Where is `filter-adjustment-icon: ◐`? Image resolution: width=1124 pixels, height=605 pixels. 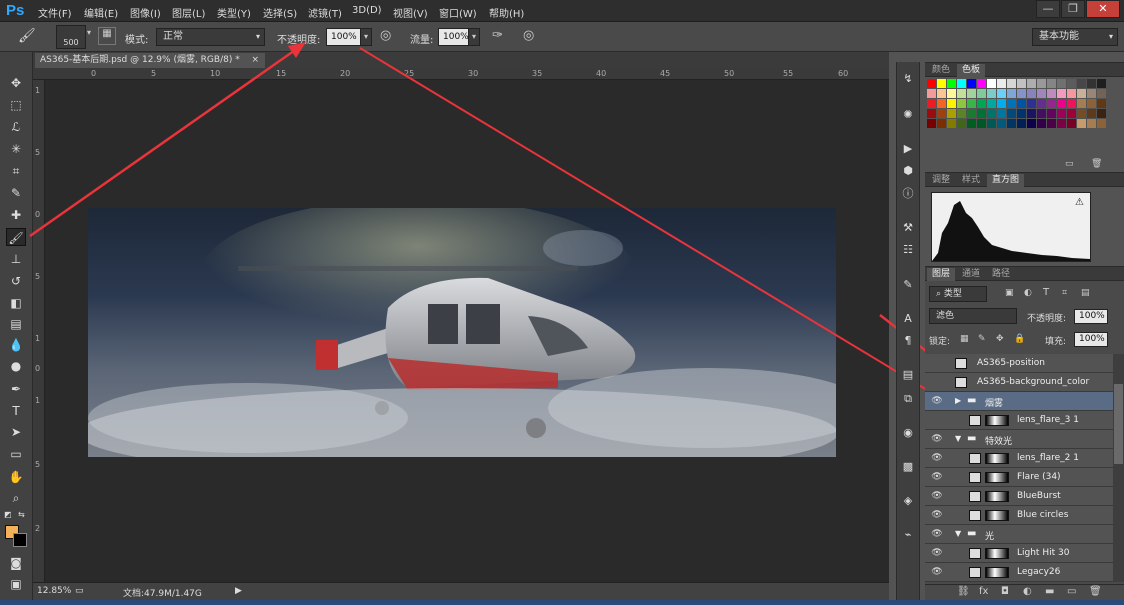 filter-adjustment-icon: ◐ is located at coordinates (1028, 293).